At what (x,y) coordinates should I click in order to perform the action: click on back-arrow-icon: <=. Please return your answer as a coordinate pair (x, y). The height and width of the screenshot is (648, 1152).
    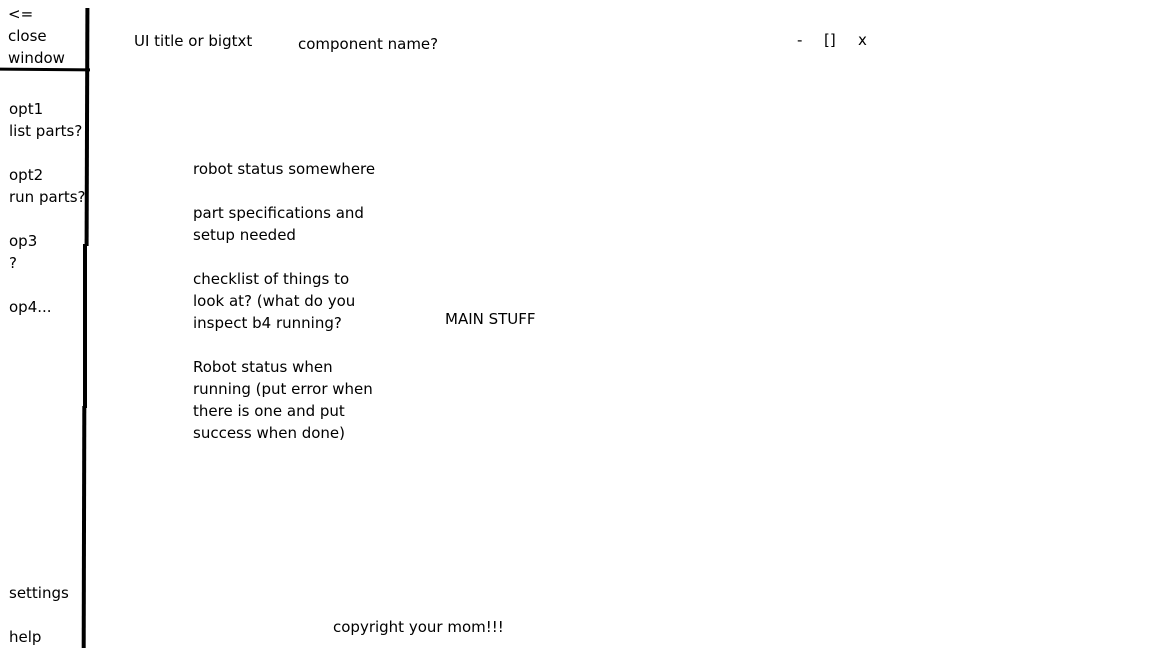
    Looking at the image, I should click on (21, 14).